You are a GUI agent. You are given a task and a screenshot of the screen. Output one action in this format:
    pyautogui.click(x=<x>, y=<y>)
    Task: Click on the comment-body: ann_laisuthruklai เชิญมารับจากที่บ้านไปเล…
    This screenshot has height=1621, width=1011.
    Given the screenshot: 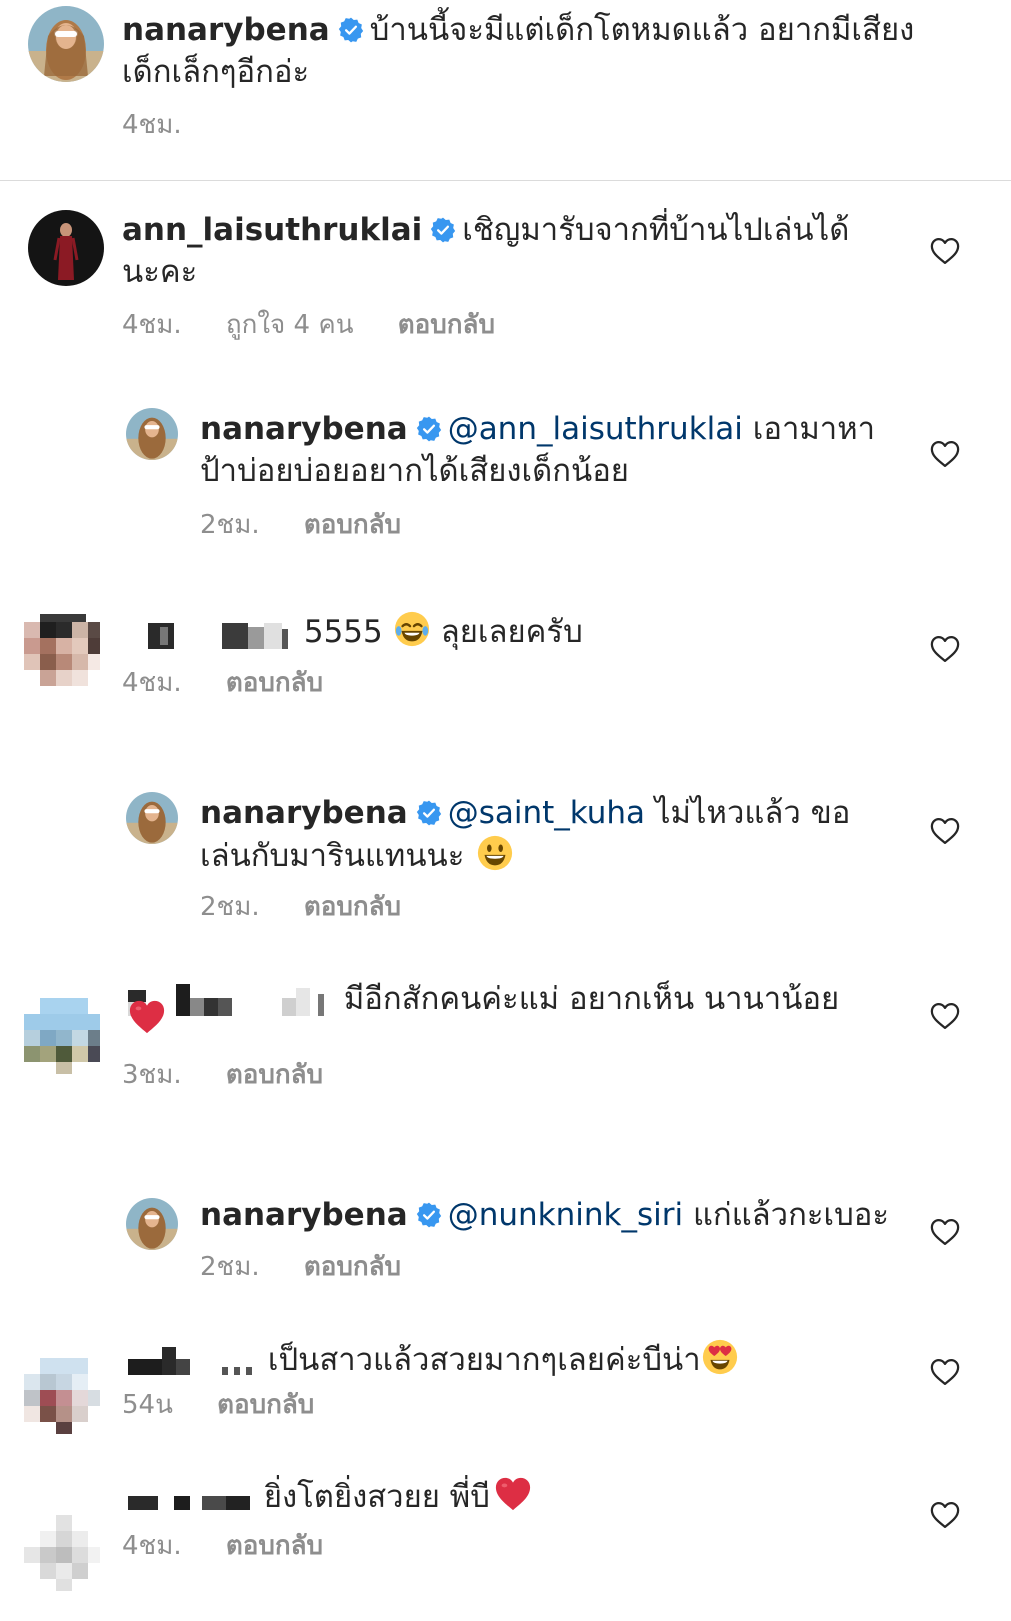 What is the action you would take?
    pyautogui.click(x=492, y=251)
    